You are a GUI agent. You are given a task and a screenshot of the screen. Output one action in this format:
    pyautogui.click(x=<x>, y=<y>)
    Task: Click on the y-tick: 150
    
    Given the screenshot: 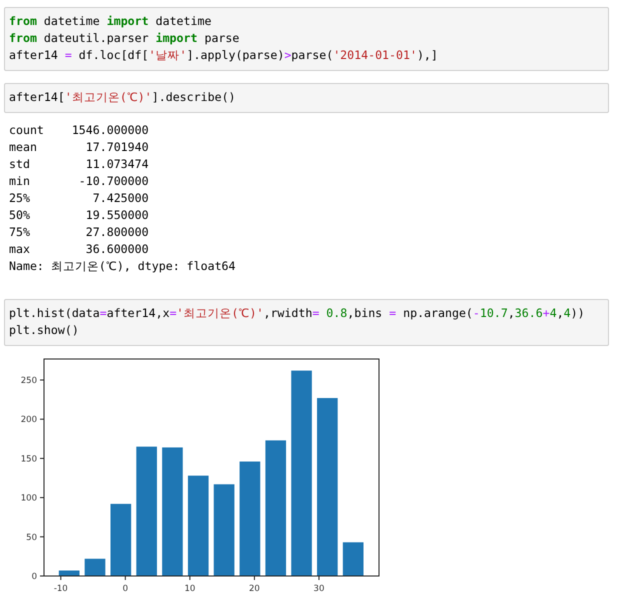 What is the action you would take?
    pyautogui.click(x=32, y=459)
    